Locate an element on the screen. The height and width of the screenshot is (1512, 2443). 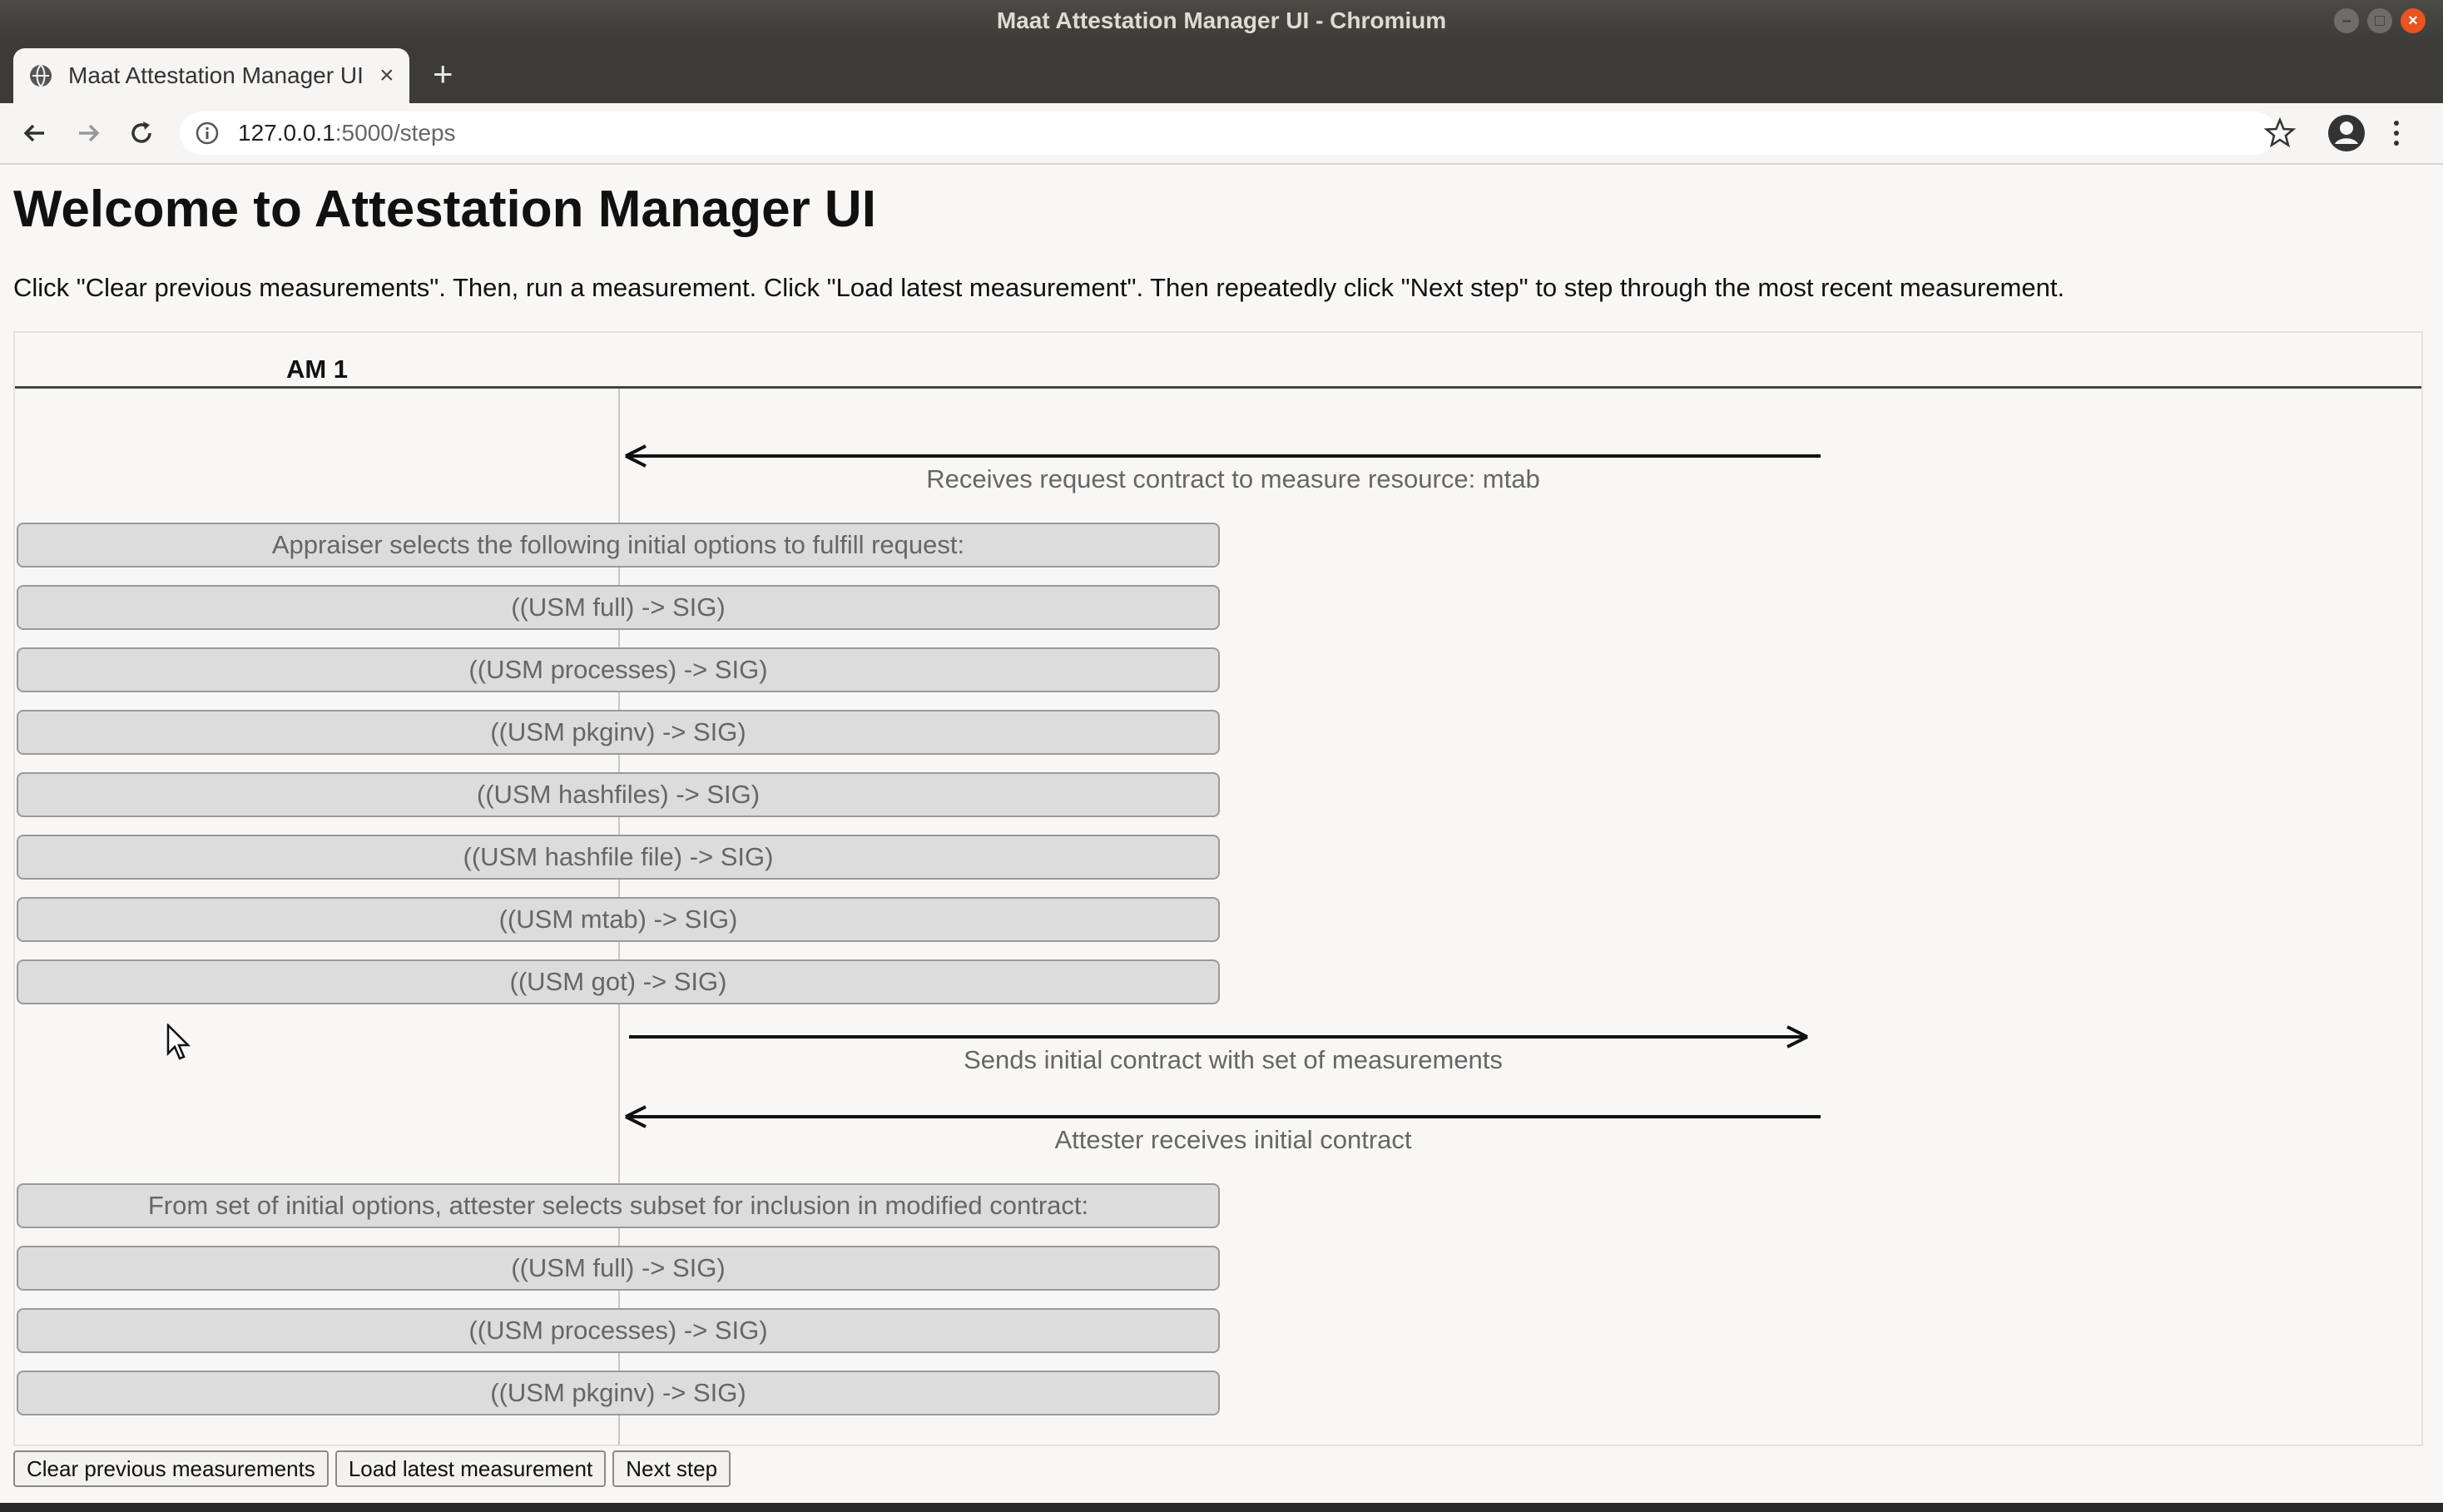
tab-close-icon: × is located at coordinates (386, 76).